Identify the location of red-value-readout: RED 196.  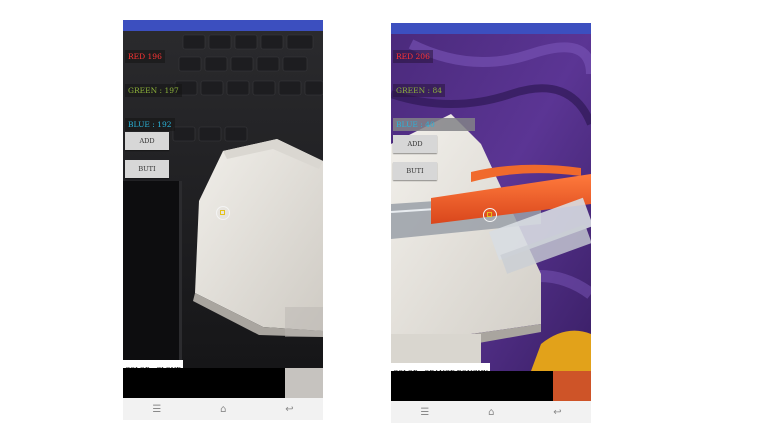
(145, 56).